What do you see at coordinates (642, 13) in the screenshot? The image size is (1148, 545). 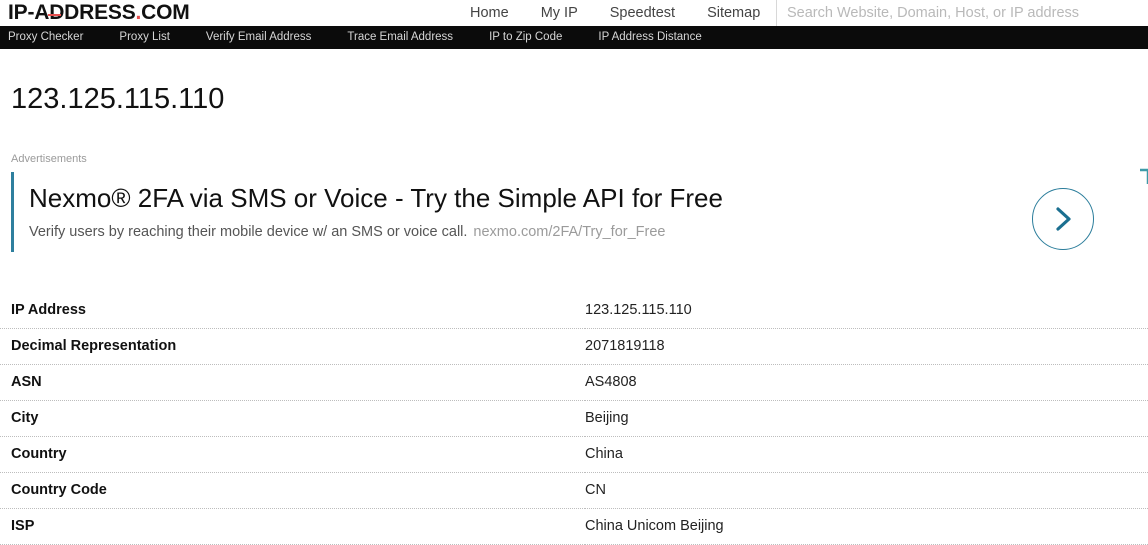 I see `nav-item-speedtest: Speedtest` at bounding box center [642, 13].